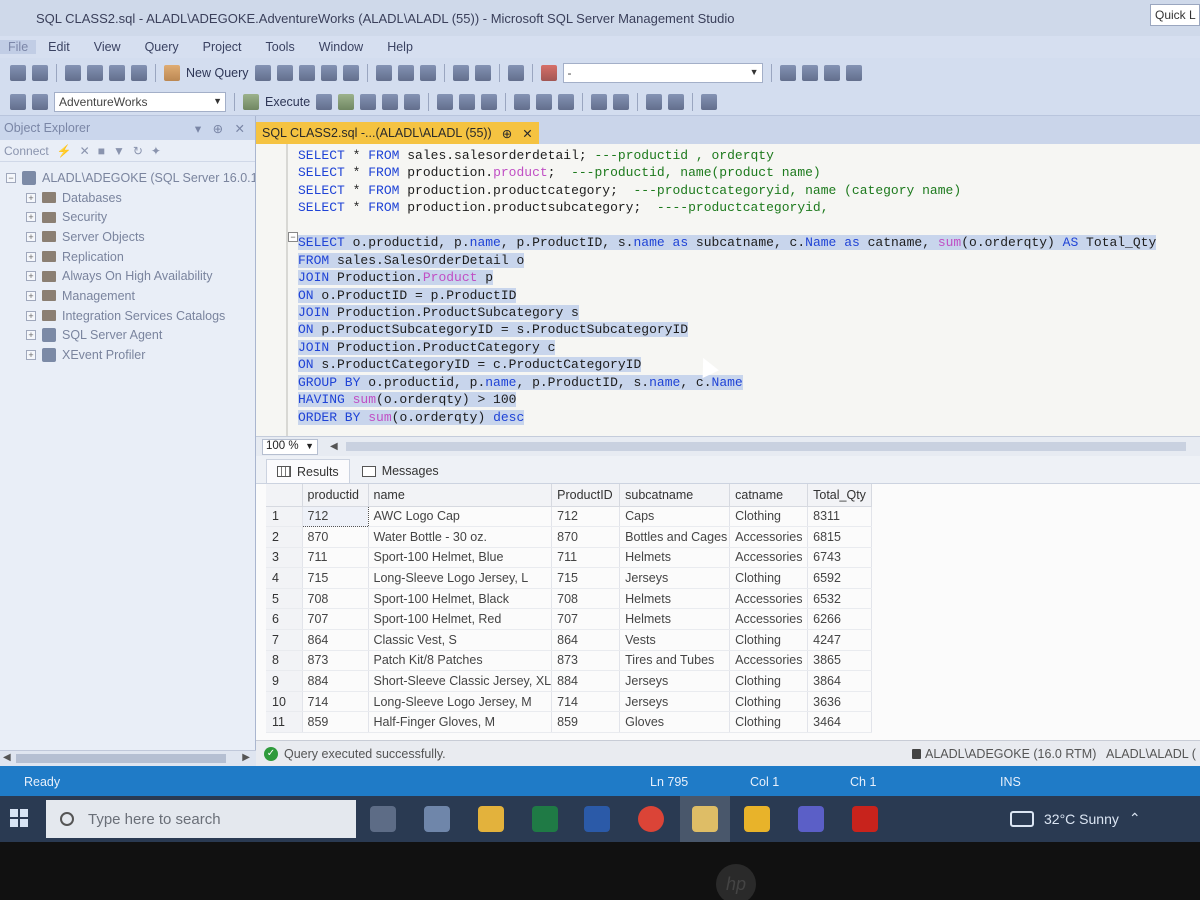 The height and width of the screenshot is (900, 1200). What do you see at coordinates (284, 517) in the screenshot?
I see `row-number-cell: 1` at bounding box center [284, 517].